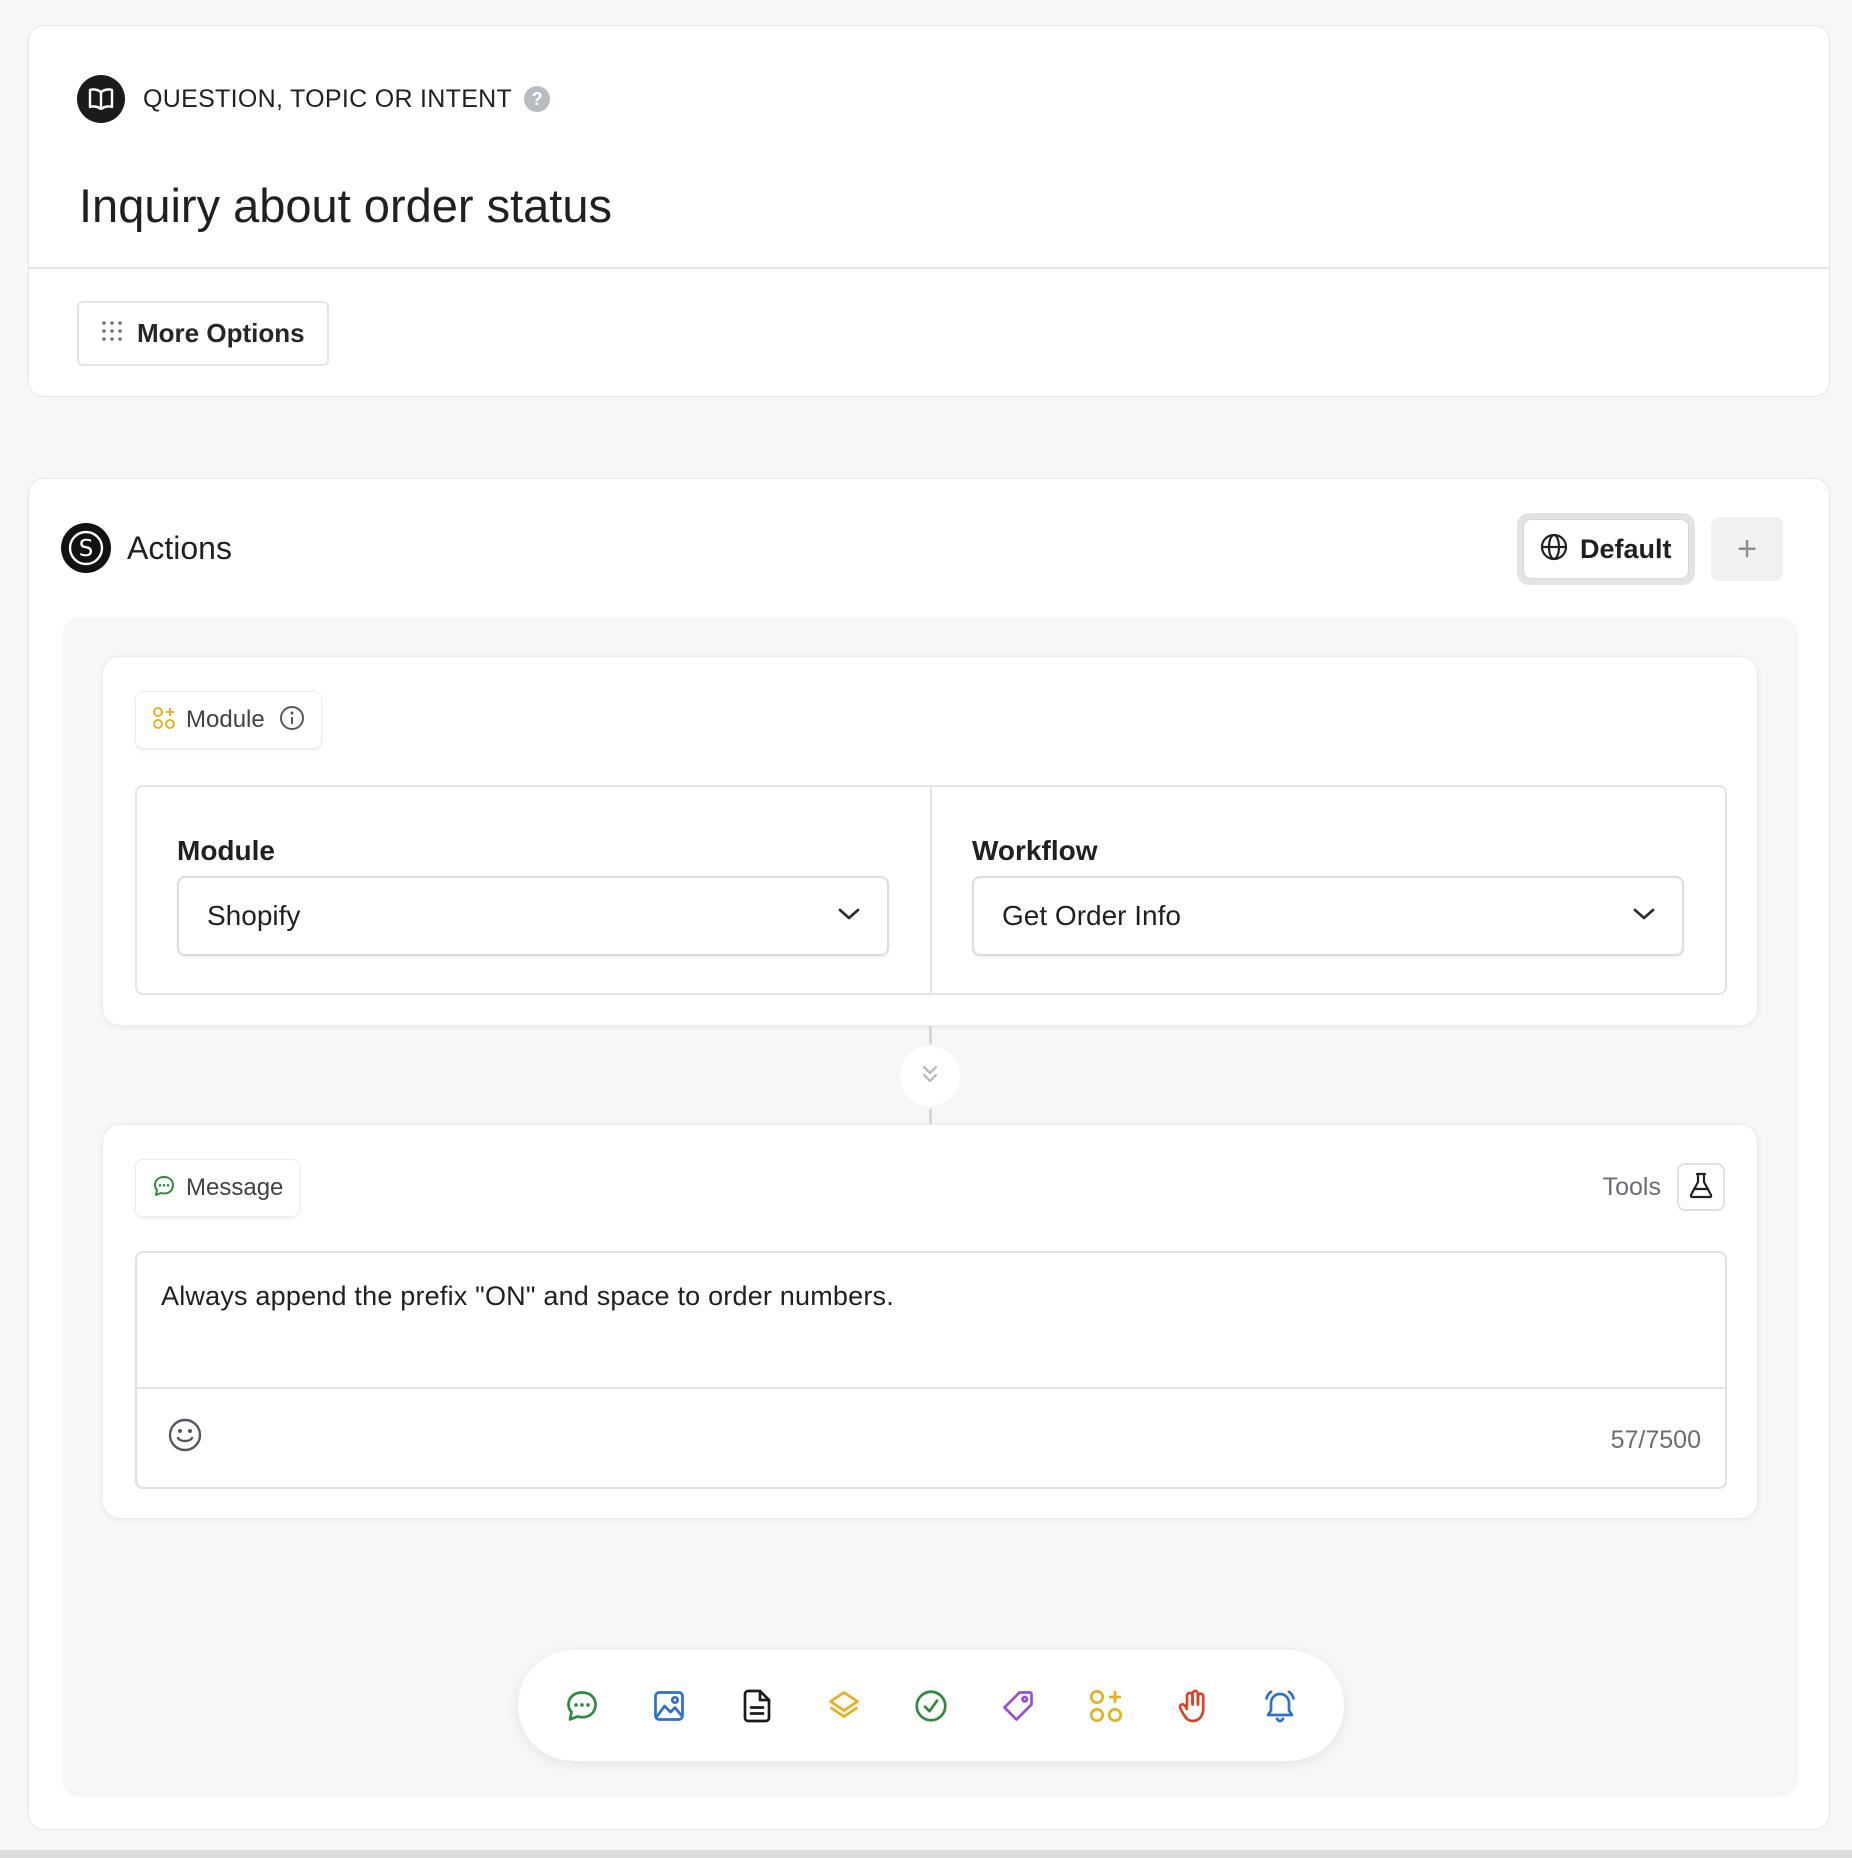  Describe the element at coordinates (1626, 548) in the screenshot. I see `default-label: Default` at that location.